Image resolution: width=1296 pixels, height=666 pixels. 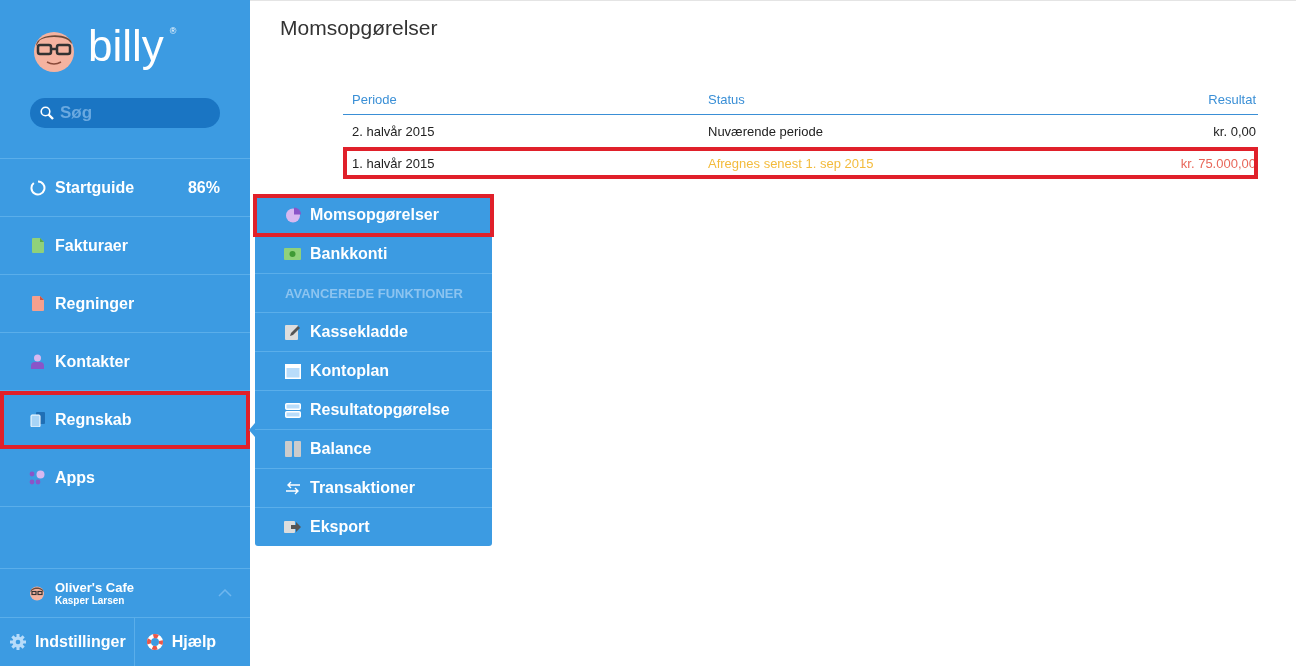 I want to click on footer-button: Hjælp, so click(x=179, y=642).